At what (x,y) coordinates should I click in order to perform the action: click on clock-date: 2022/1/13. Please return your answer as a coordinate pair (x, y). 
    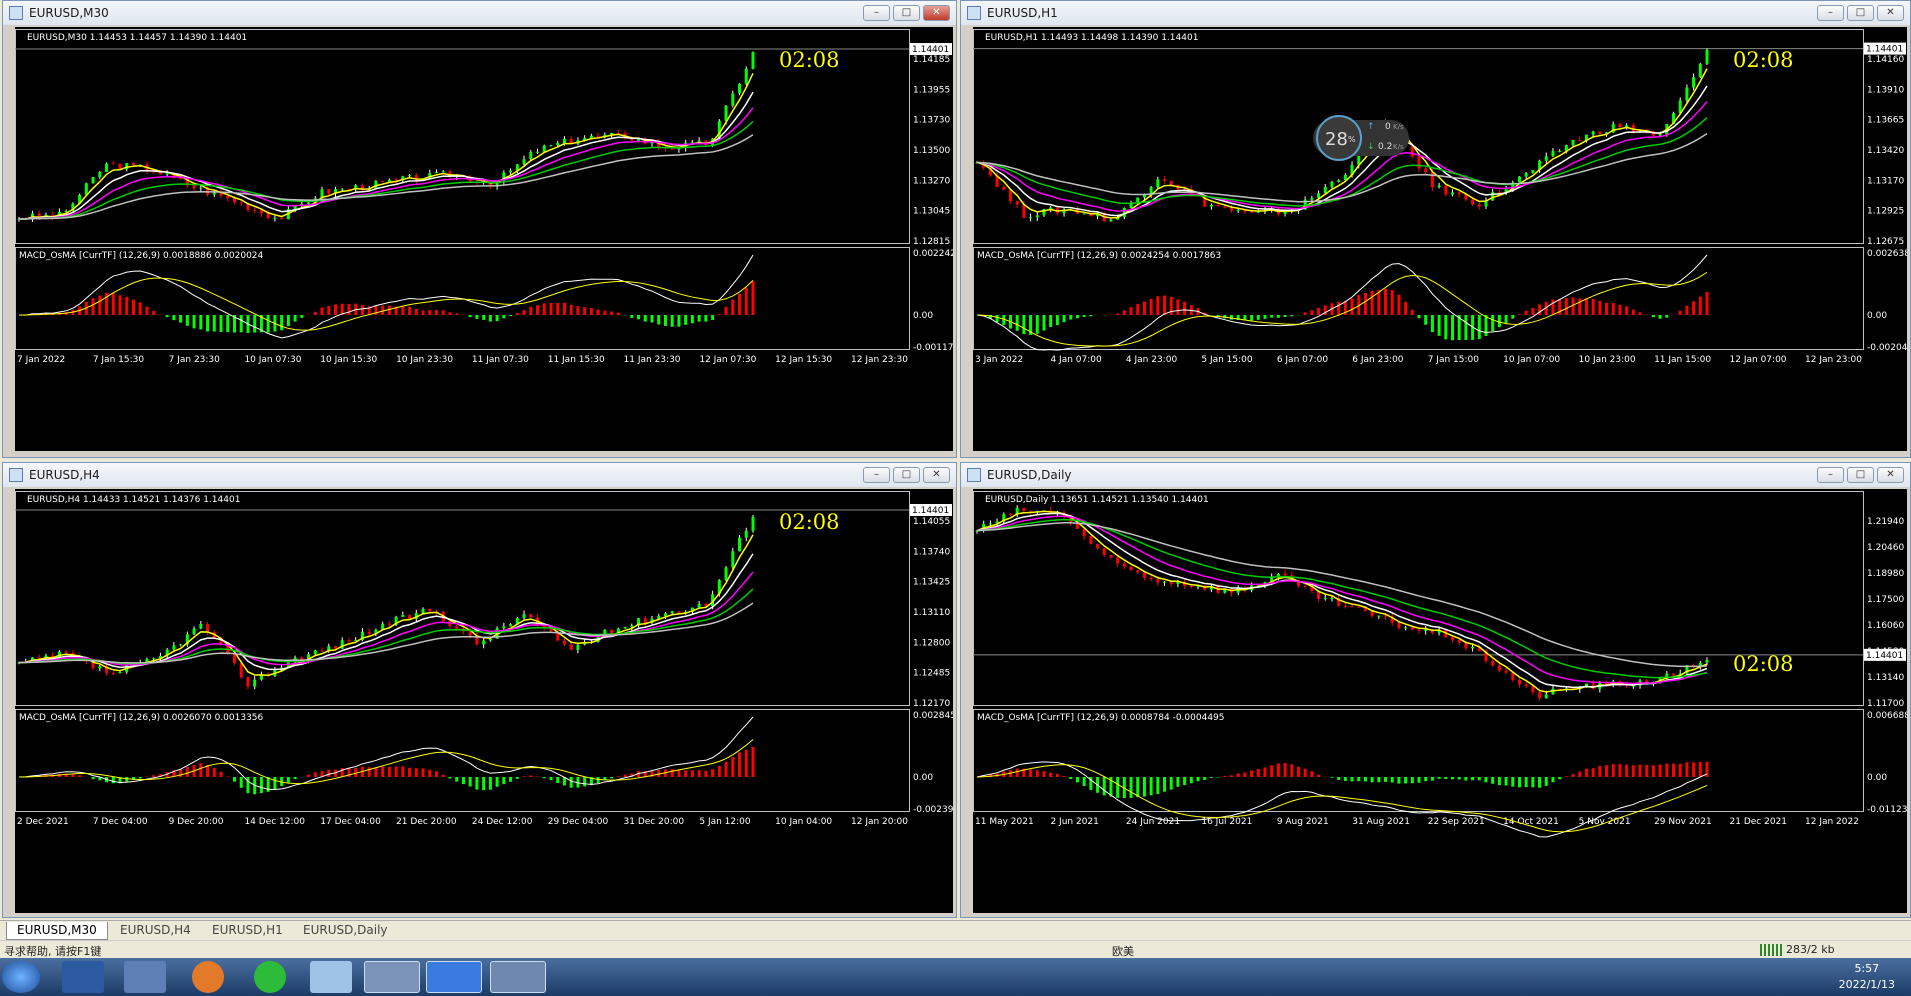
    Looking at the image, I should click on (1866, 984).